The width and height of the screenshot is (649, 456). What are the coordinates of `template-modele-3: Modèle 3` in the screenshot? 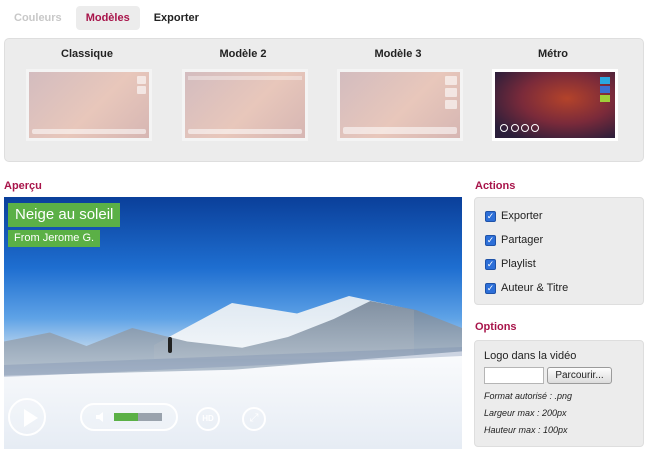 It's located at (398, 90).